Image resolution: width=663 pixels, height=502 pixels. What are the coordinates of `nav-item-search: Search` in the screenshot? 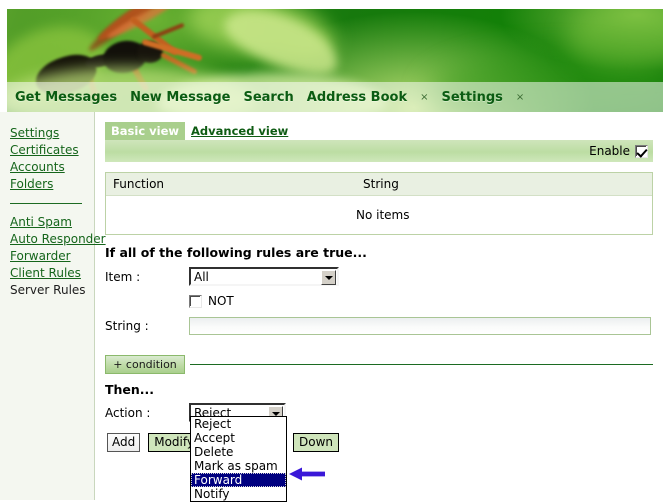 It's located at (268, 97).